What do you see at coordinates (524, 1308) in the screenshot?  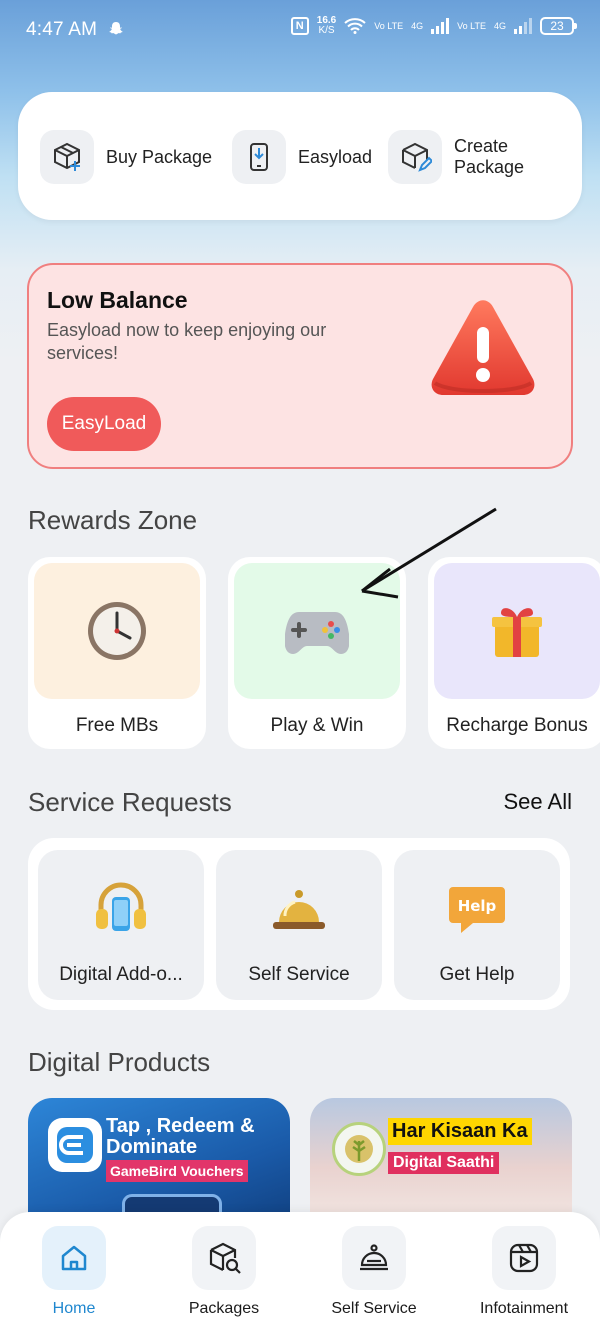 I see `nav-infotainment-label: Infotainment` at bounding box center [524, 1308].